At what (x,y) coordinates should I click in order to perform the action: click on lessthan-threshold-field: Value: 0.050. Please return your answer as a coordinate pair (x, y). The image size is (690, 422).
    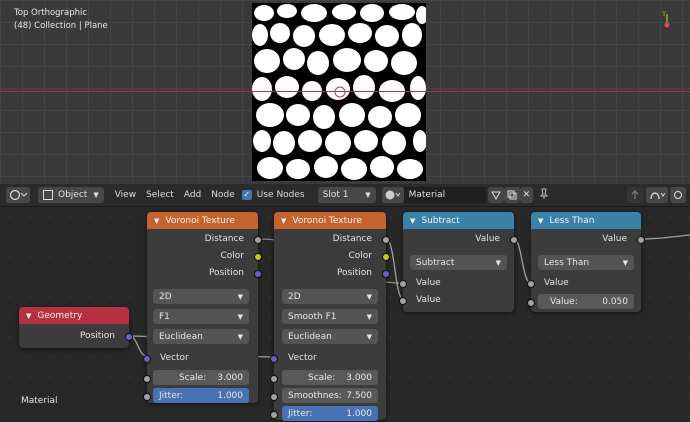
    Looking at the image, I should click on (586, 301).